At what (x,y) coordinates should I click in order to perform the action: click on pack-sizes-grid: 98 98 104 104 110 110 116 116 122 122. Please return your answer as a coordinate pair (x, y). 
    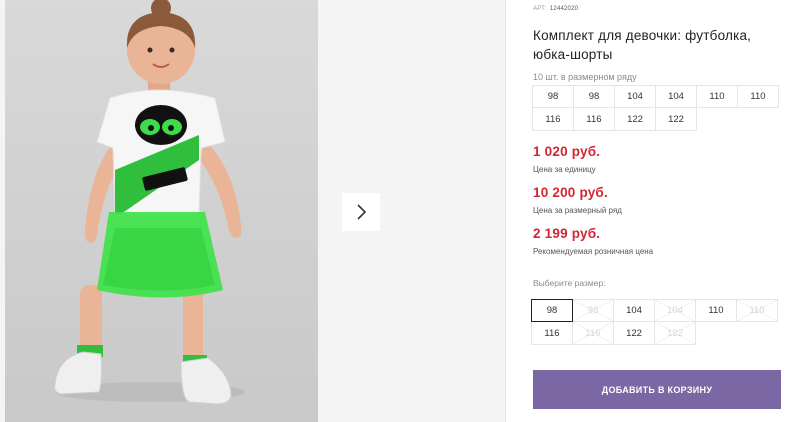
    Looking at the image, I should click on (655, 108).